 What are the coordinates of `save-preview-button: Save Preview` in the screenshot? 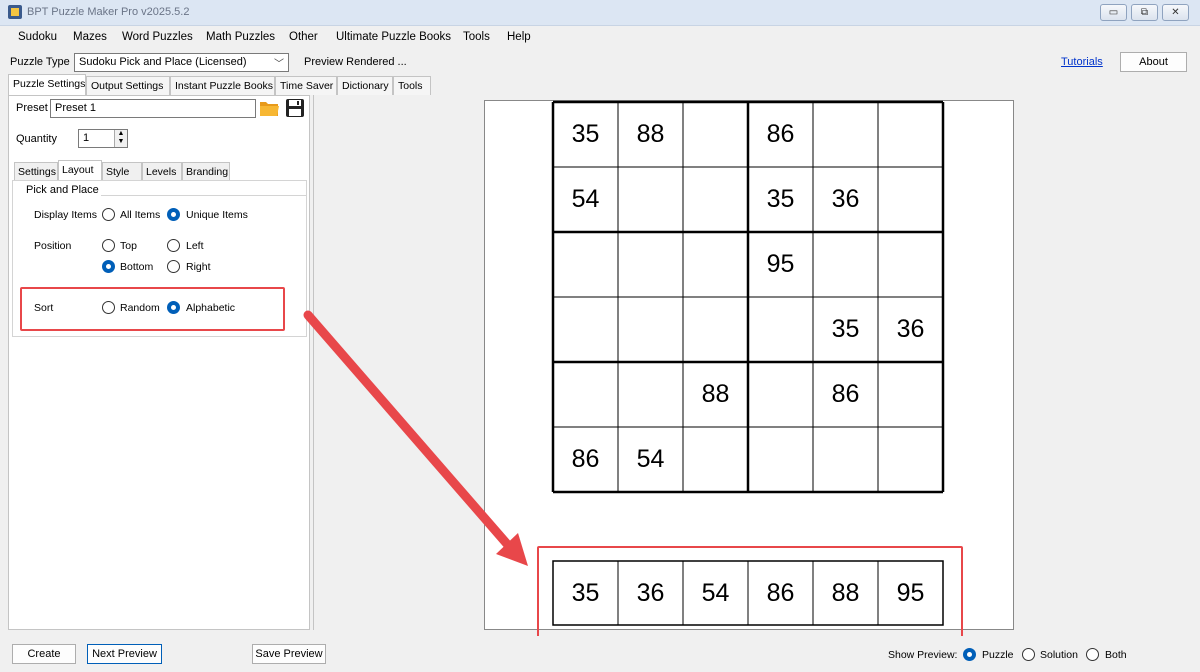 It's located at (289, 654).